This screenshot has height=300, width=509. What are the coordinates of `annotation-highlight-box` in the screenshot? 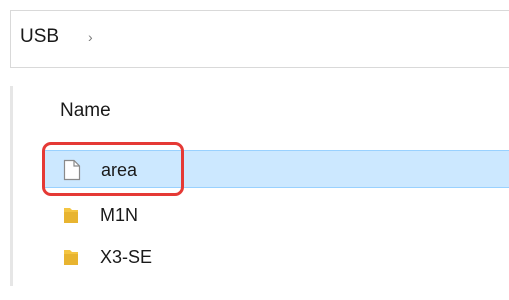 It's located at (113, 169).